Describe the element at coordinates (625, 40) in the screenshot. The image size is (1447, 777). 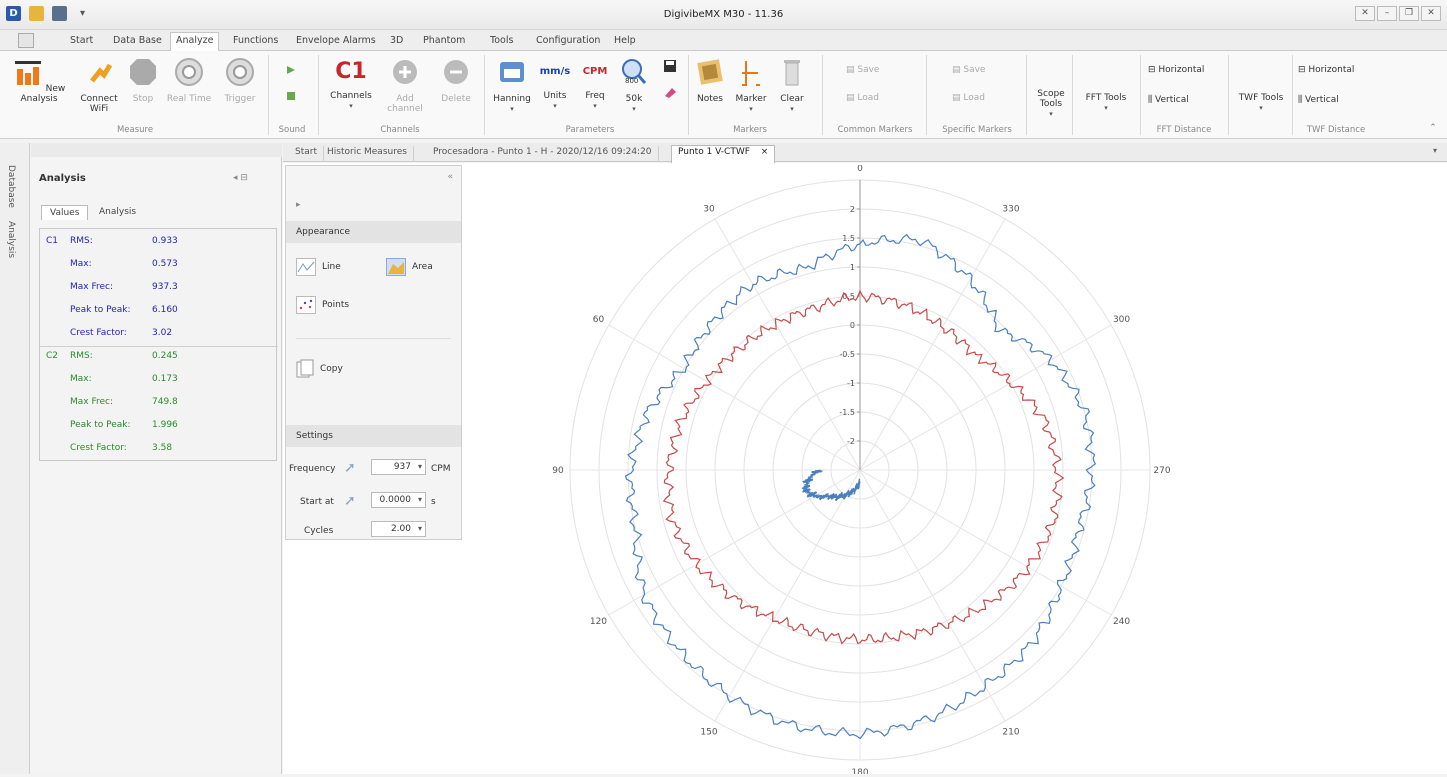
I see `menu-help: Help` at that location.